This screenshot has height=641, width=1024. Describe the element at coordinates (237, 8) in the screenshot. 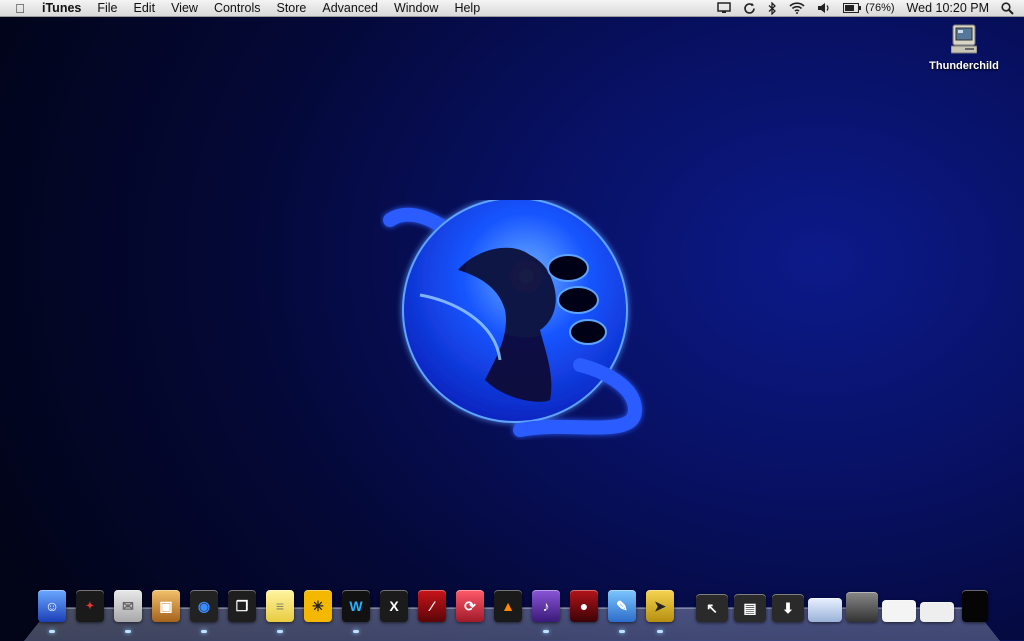

I see `menu-controls: Controls` at that location.